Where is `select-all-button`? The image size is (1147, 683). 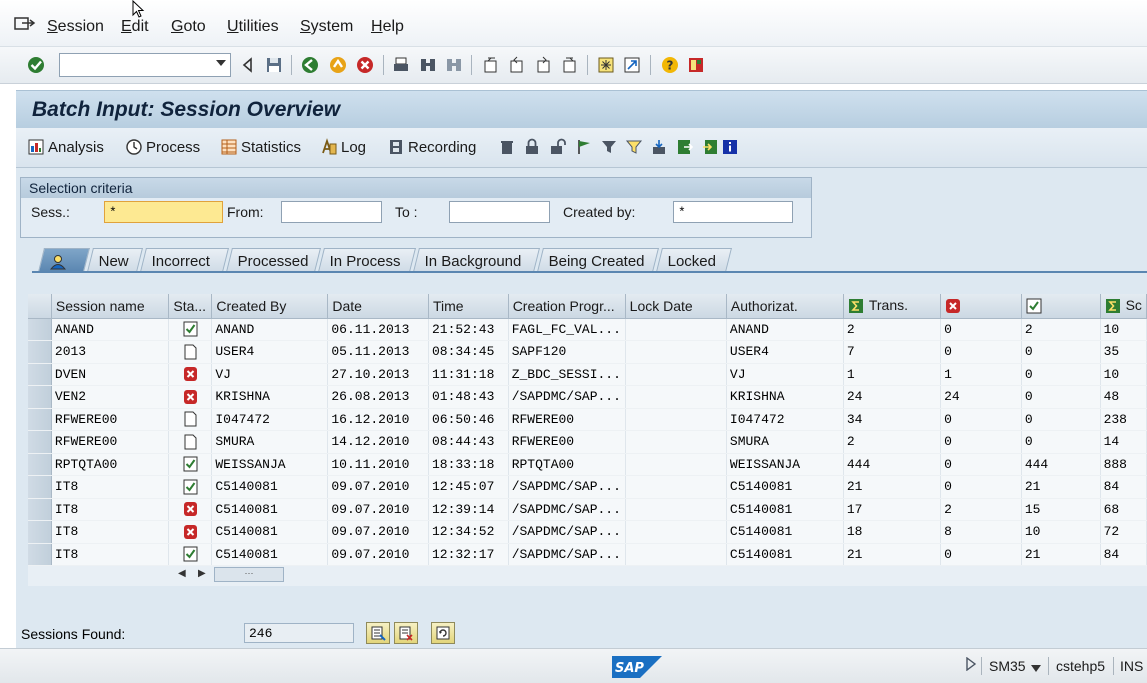 select-all-button is located at coordinates (378, 633).